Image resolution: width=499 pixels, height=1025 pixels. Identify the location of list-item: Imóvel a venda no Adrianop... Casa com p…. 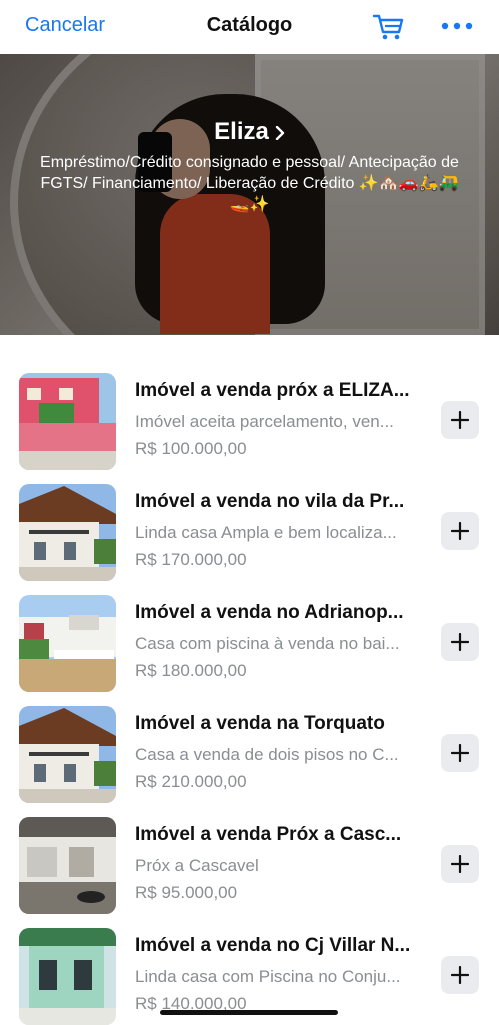
(249, 637).